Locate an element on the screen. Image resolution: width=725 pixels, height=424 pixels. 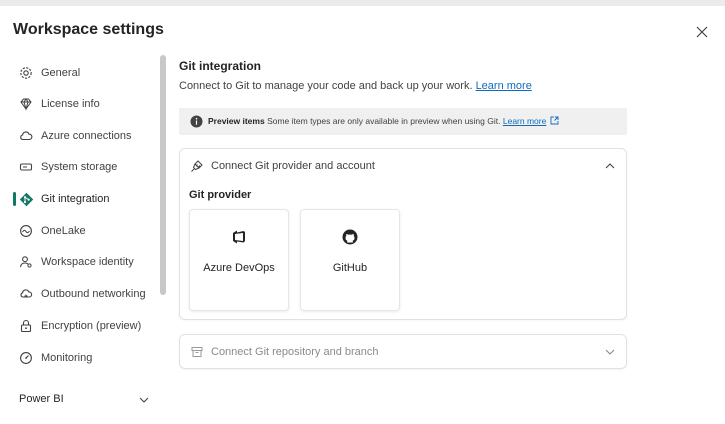
preview-learn-more-link: Learn more is located at coordinates (524, 121).